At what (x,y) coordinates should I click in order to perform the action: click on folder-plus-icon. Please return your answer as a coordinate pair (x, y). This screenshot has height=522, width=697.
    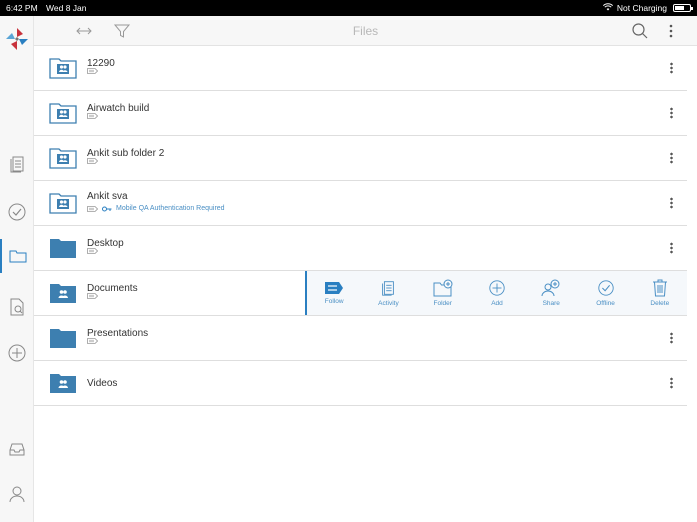
    Looking at the image, I should click on (443, 288).